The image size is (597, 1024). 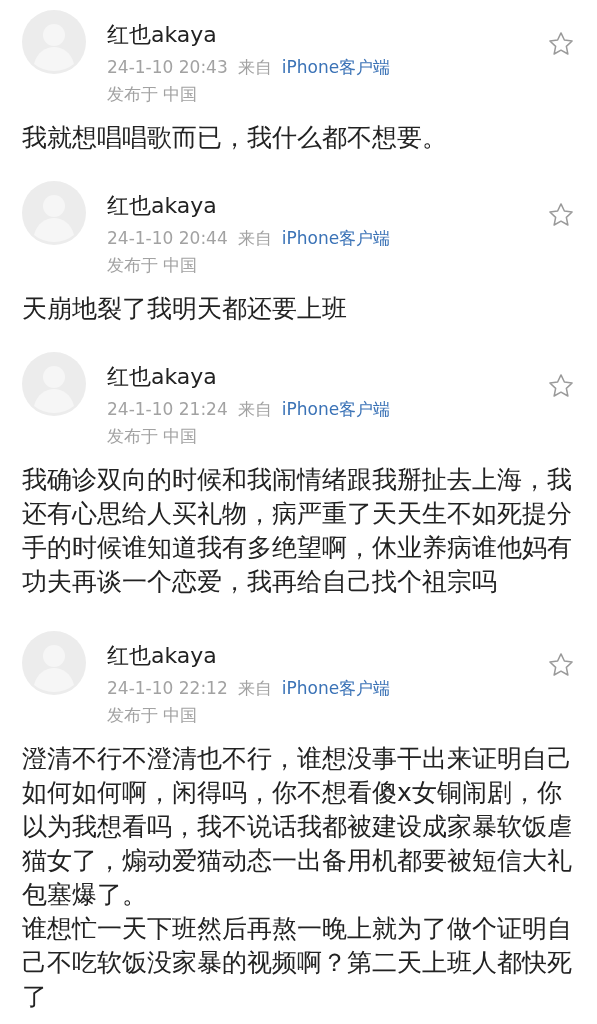 I want to click on post-text: 我就想唱唱歌而已，我什么都不想要。, so click(x=235, y=138).